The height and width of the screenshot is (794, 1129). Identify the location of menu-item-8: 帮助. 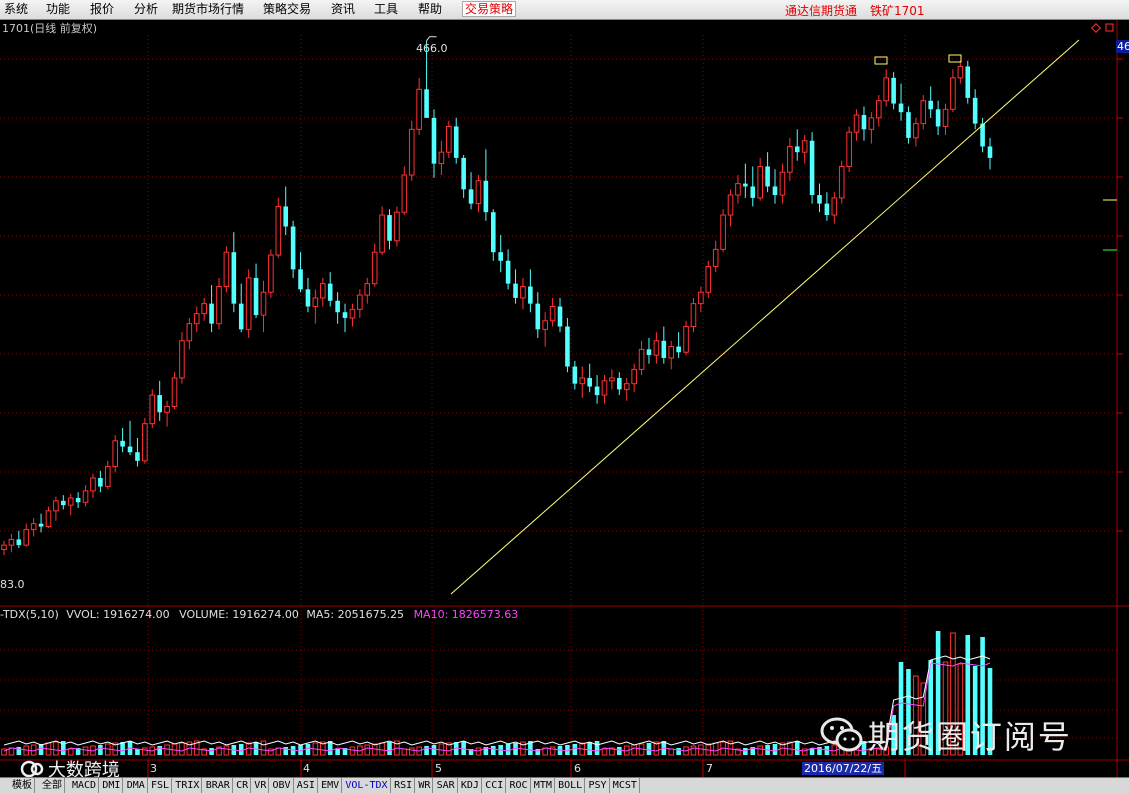
(430, 9).